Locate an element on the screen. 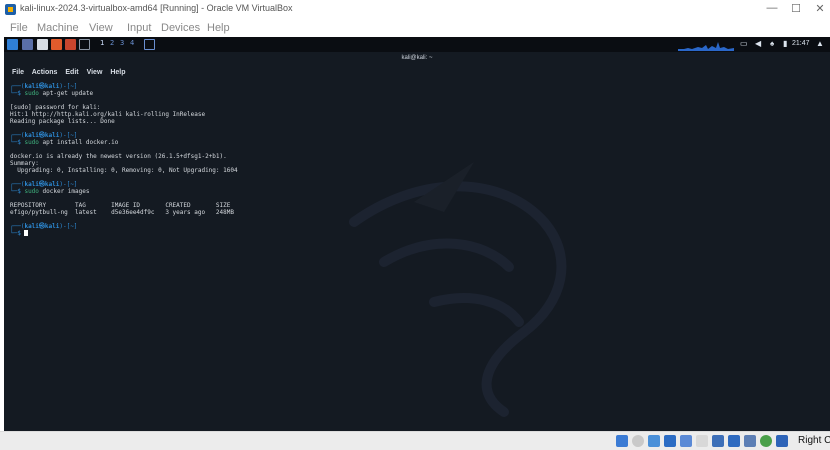  menu-file: File is located at coordinates (19, 28).